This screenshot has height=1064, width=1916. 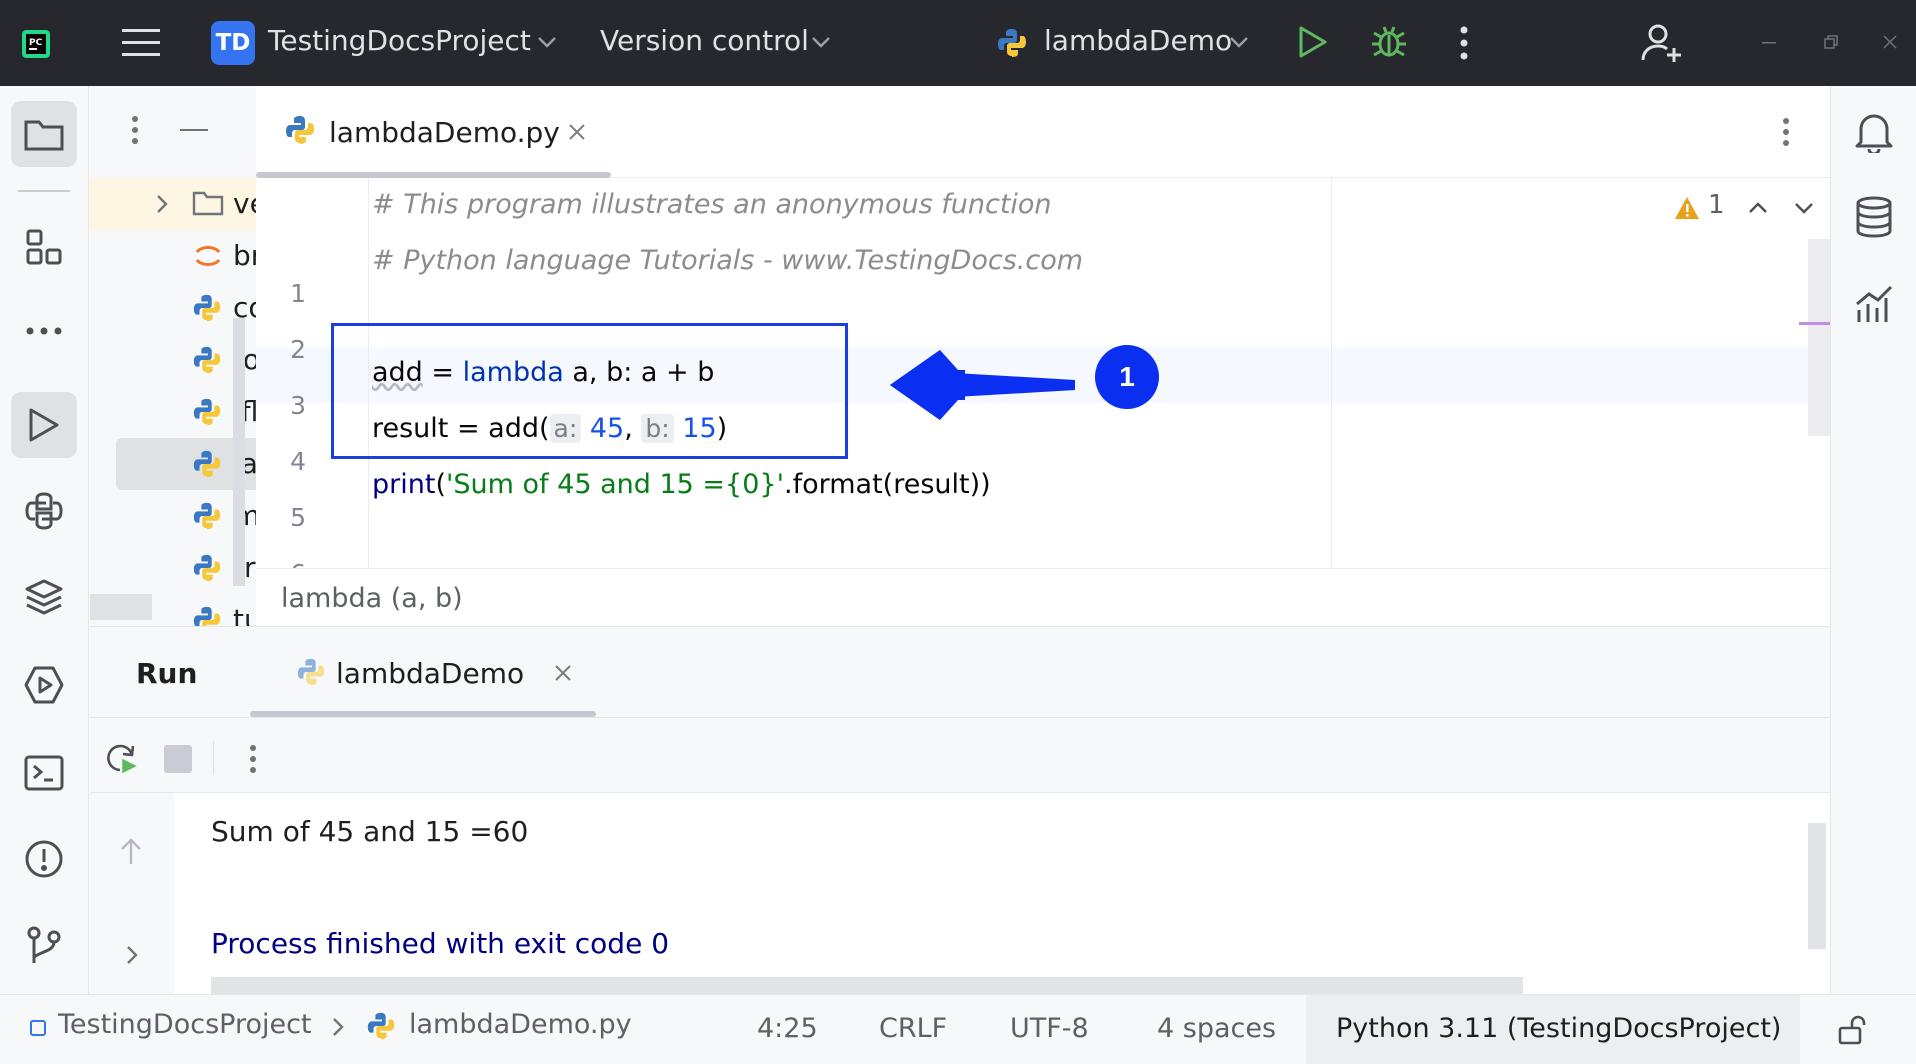 I want to click on status-project-crumb: TestingDocsProject, so click(x=185, y=1024).